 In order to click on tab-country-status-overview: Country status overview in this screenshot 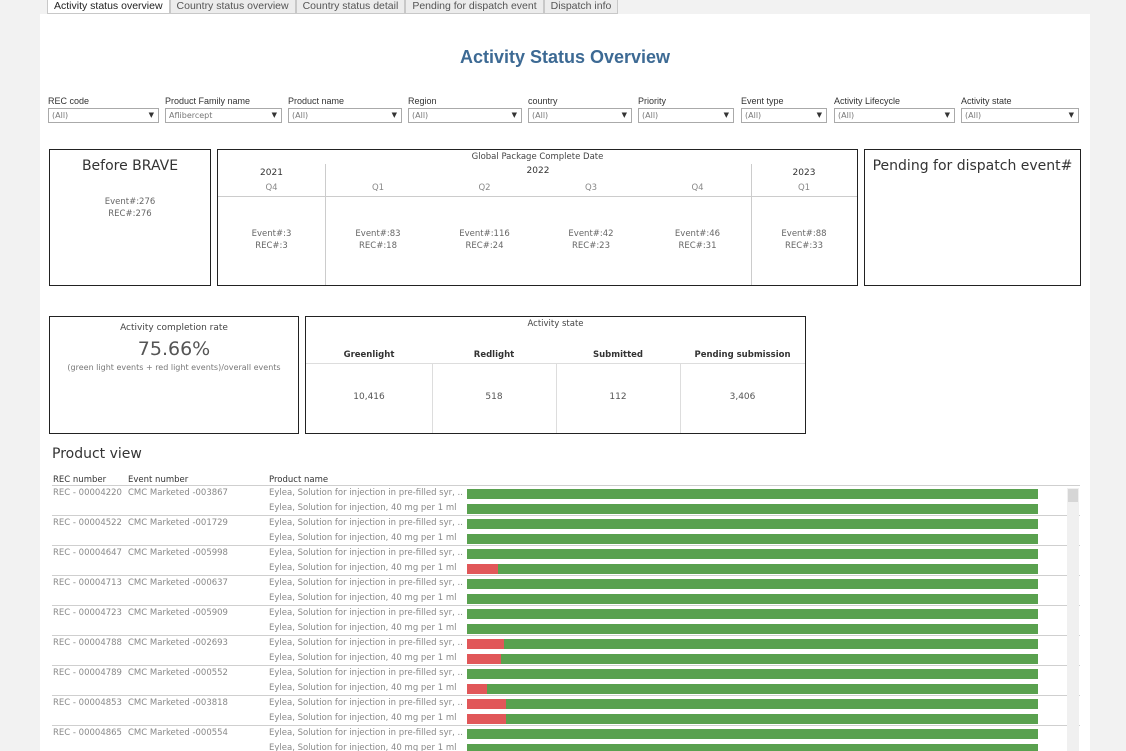, I will do `click(232, 7)`.